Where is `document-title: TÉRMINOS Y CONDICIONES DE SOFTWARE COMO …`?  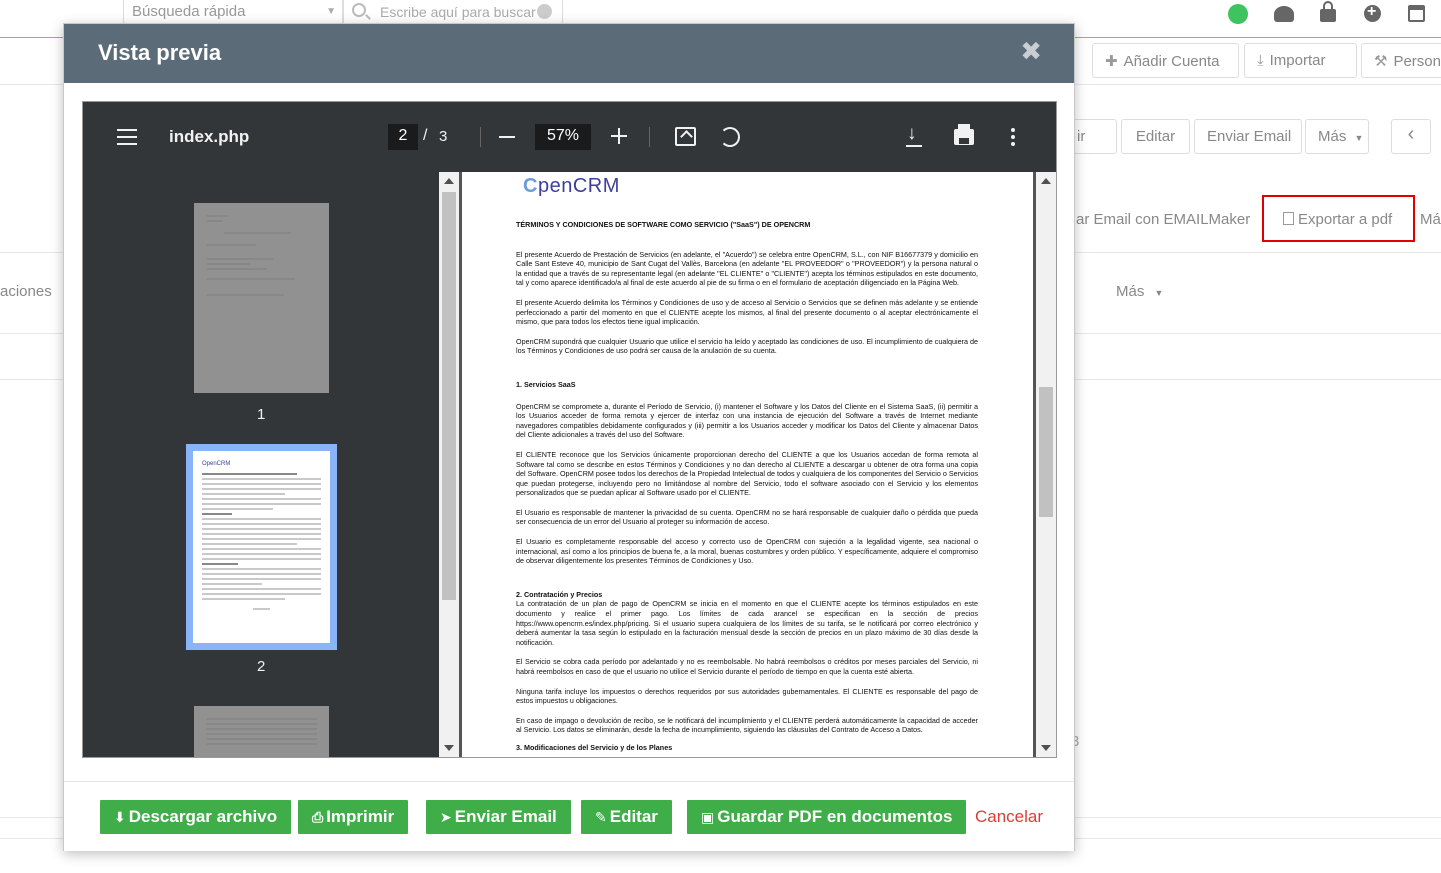
document-title: TÉRMINOS Y CONDICIONES DE SOFTWARE COMO … is located at coordinates (663, 224).